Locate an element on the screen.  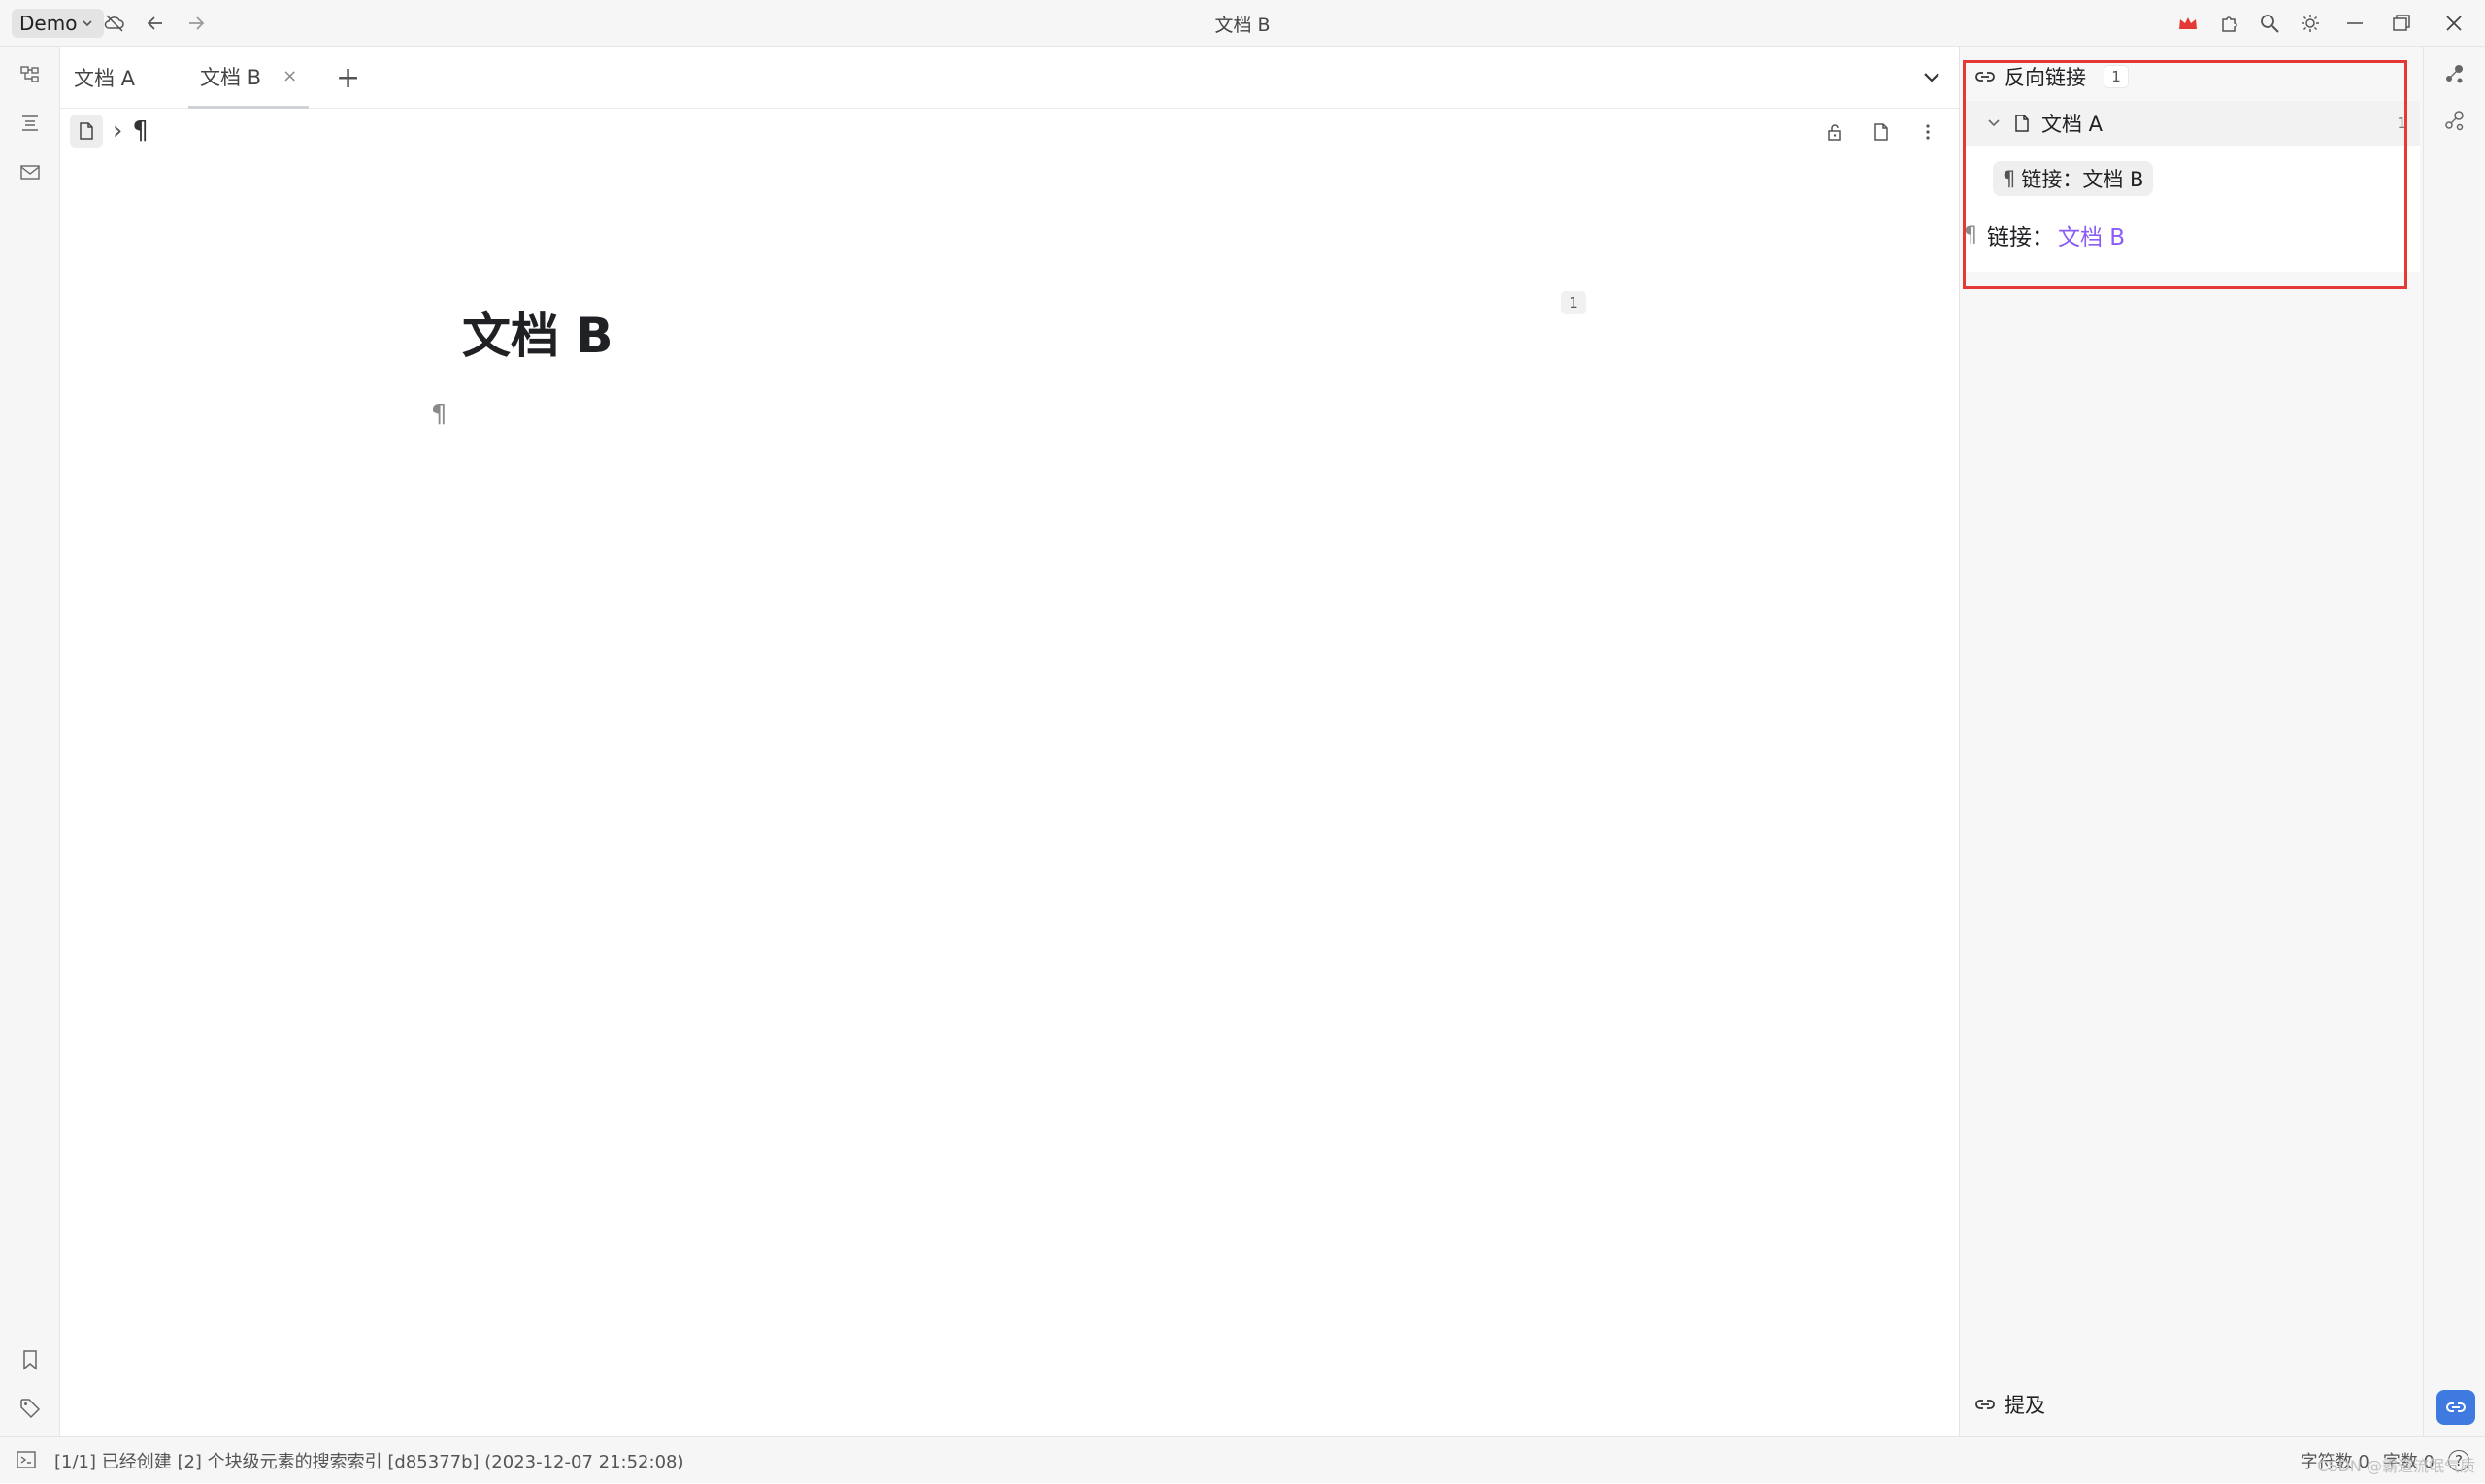
backlink-prefix: 链接： is located at coordinates (2021, 237).